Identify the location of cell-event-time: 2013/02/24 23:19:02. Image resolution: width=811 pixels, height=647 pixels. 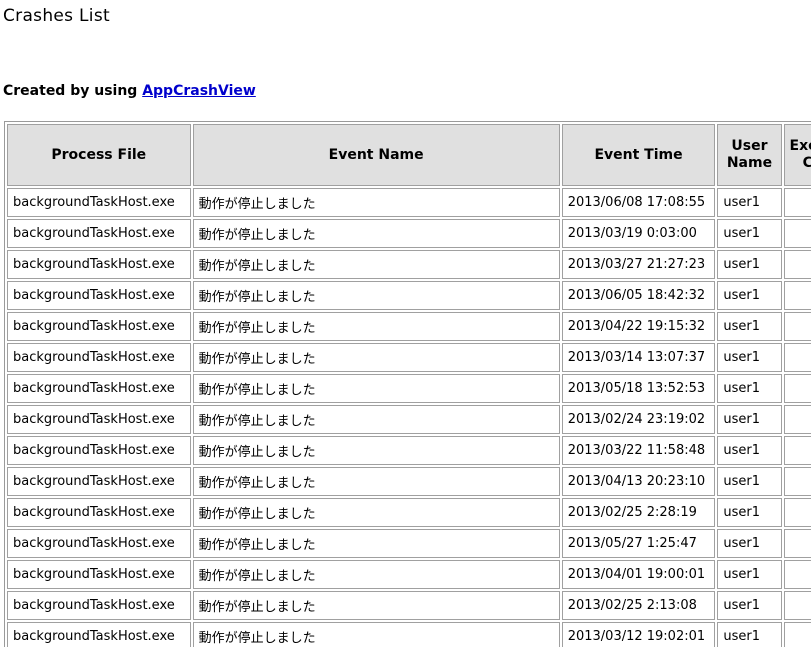
(638, 419).